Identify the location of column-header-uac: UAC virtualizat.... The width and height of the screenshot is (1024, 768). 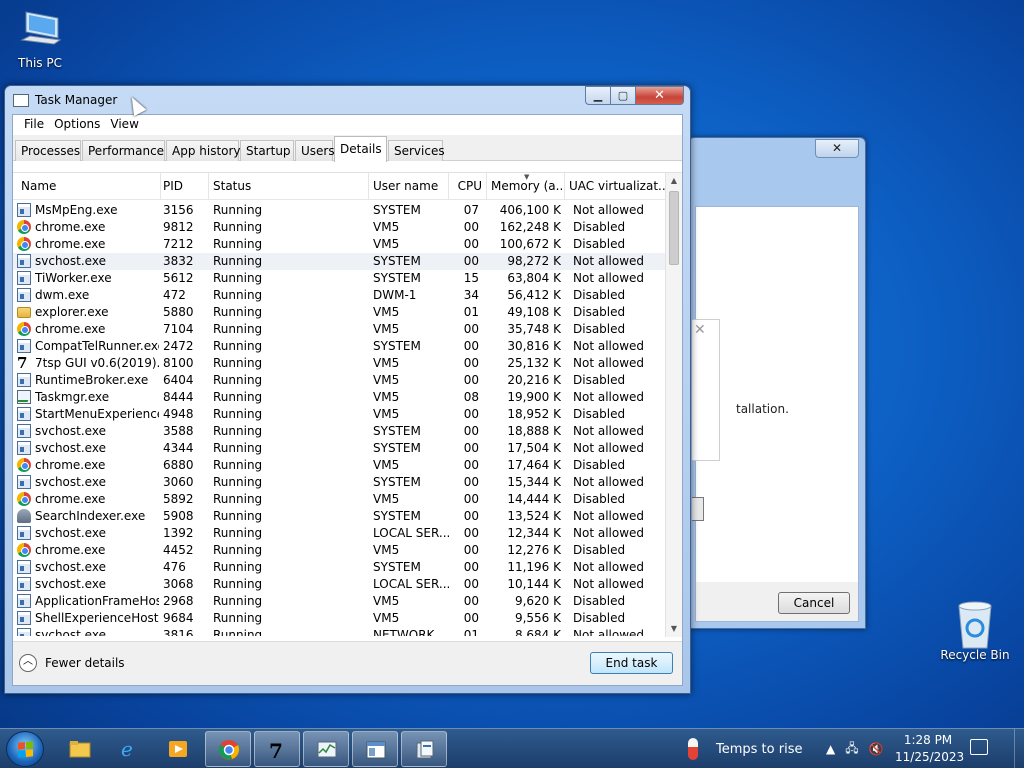
(617, 186).